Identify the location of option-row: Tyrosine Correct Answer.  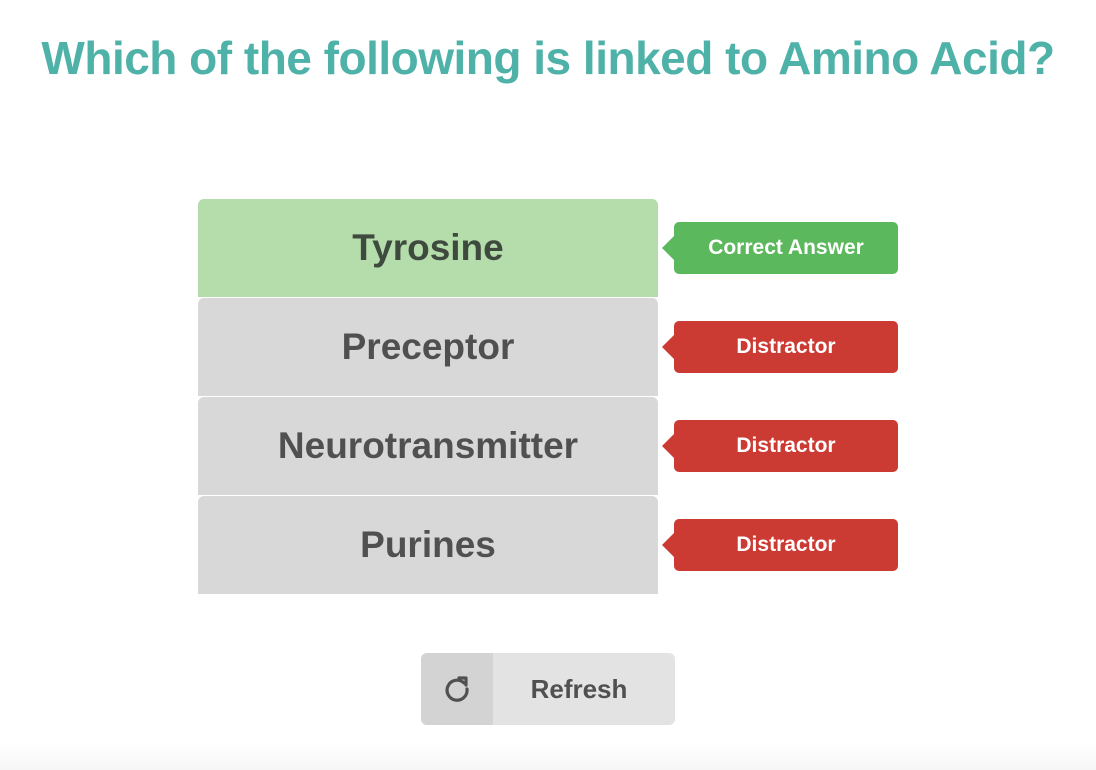
(548, 248).